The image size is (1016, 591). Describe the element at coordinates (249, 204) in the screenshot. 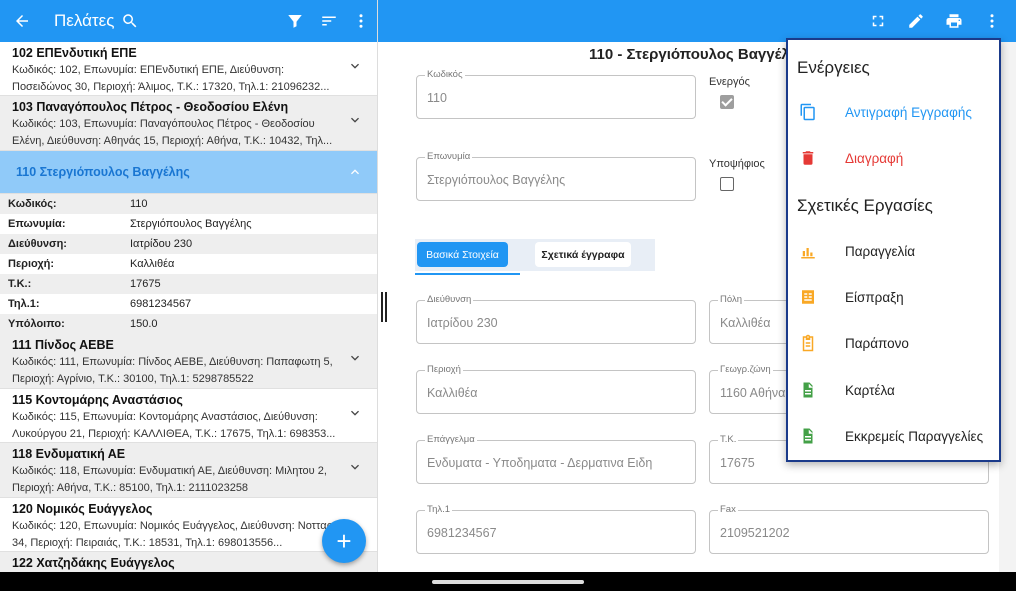

I see `detail-value: 110` at that location.